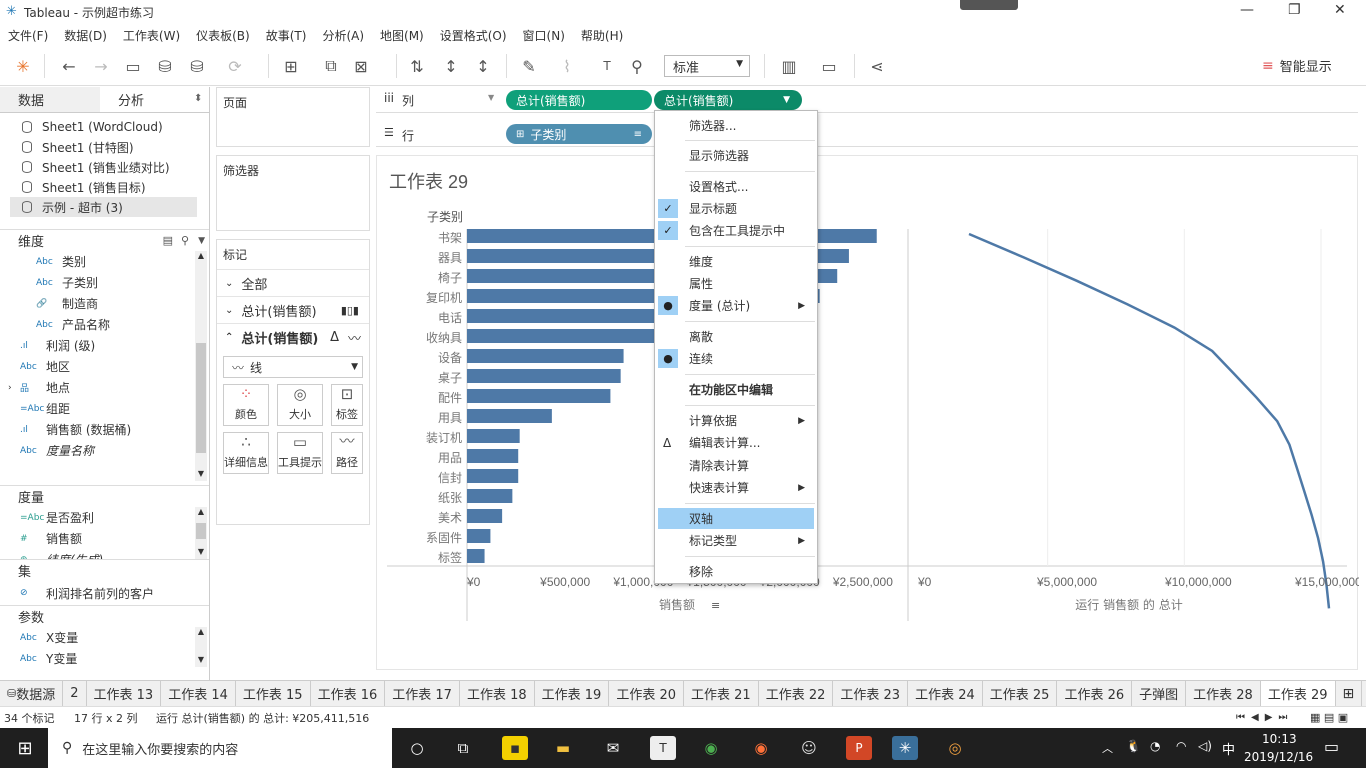  Describe the element at coordinates (544, 35) in the screenshot. I see `menu-window: 窗口(N)` at that location.